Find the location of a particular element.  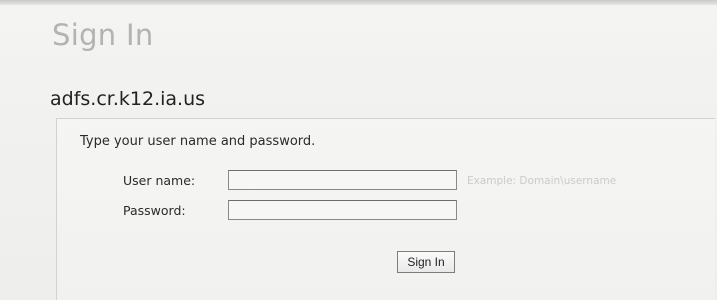

top-edge is located at coordinates (358, 2).